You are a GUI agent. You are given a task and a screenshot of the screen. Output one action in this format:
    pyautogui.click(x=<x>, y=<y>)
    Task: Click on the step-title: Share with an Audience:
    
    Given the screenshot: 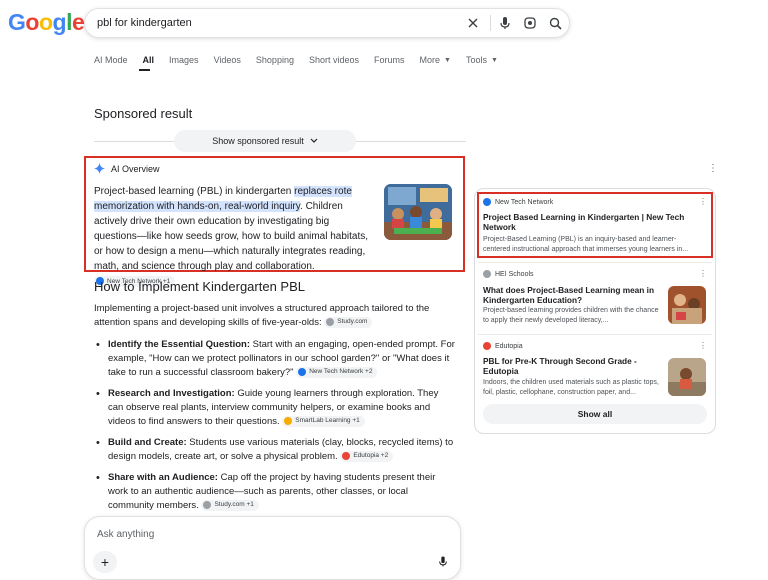 What is the action you would take?
    pyautogui.click(x=163, y=477)
    